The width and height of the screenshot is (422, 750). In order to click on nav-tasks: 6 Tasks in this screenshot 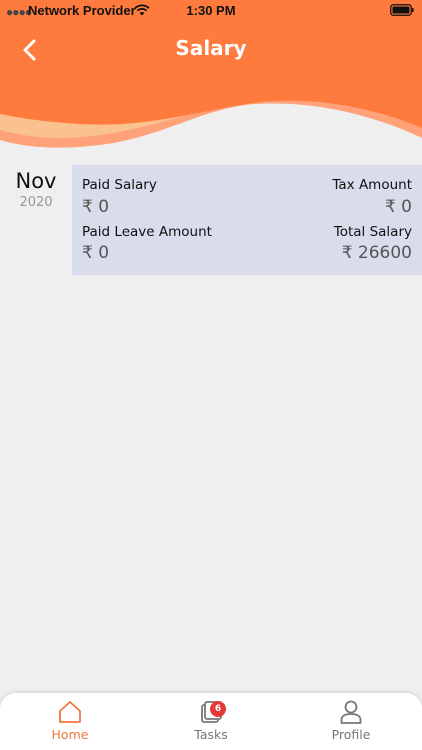, I will do `click(211, 721)`.